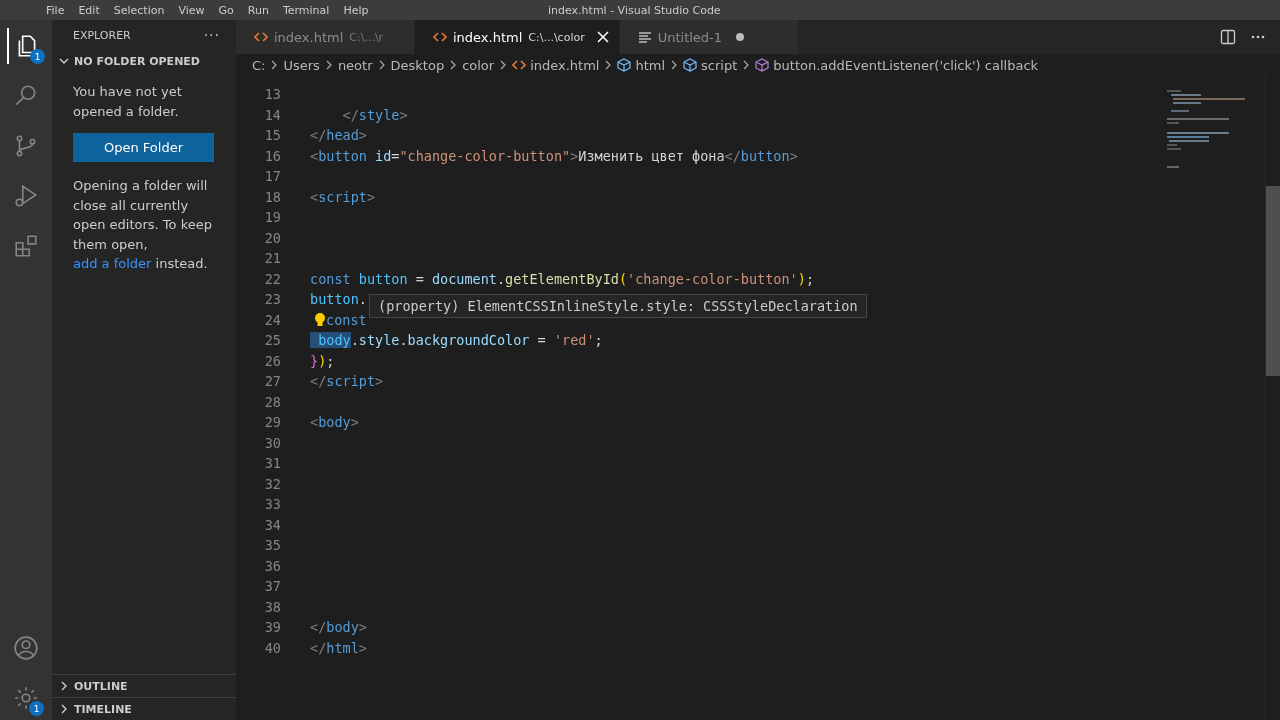  What do you see at coordinates (468, 340) in the screenshot?
I see `code-token: backgroundColor` at bounding box center [468, 340].